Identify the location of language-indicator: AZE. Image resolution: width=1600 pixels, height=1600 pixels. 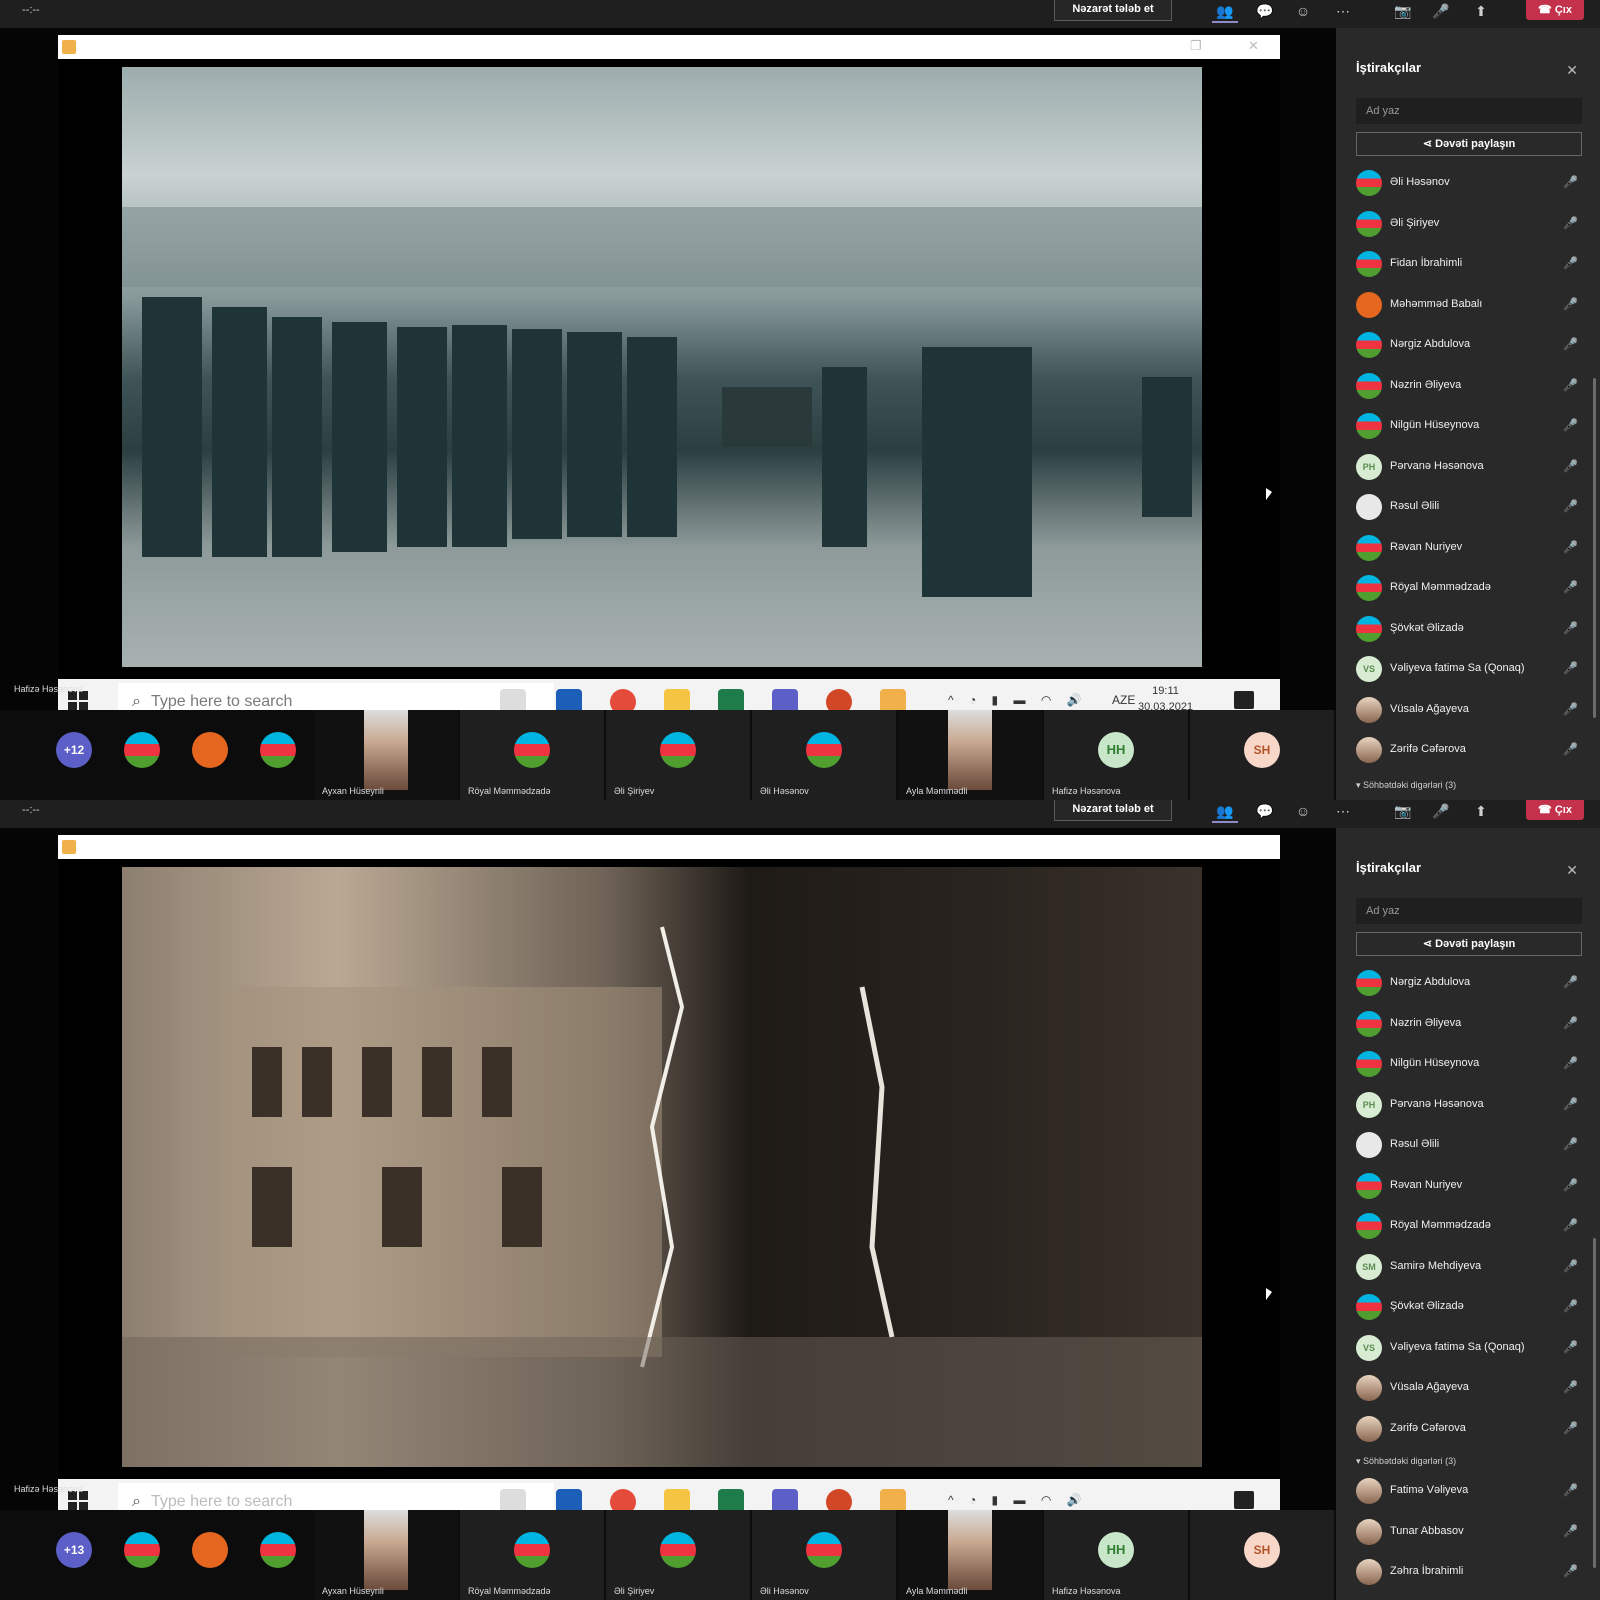
(1123, 700).